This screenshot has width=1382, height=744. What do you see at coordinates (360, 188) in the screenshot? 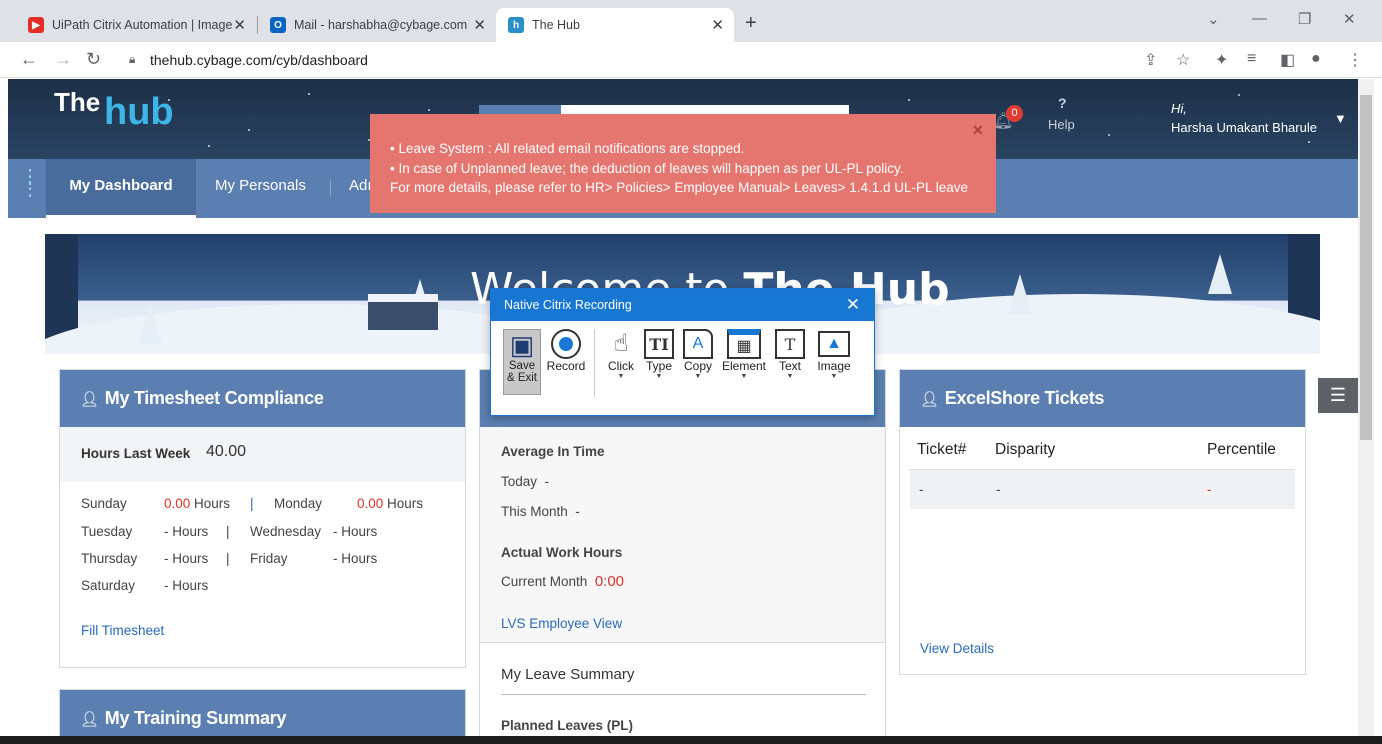
I see `nav-admin: Adı` at bounding box center [360, 188].